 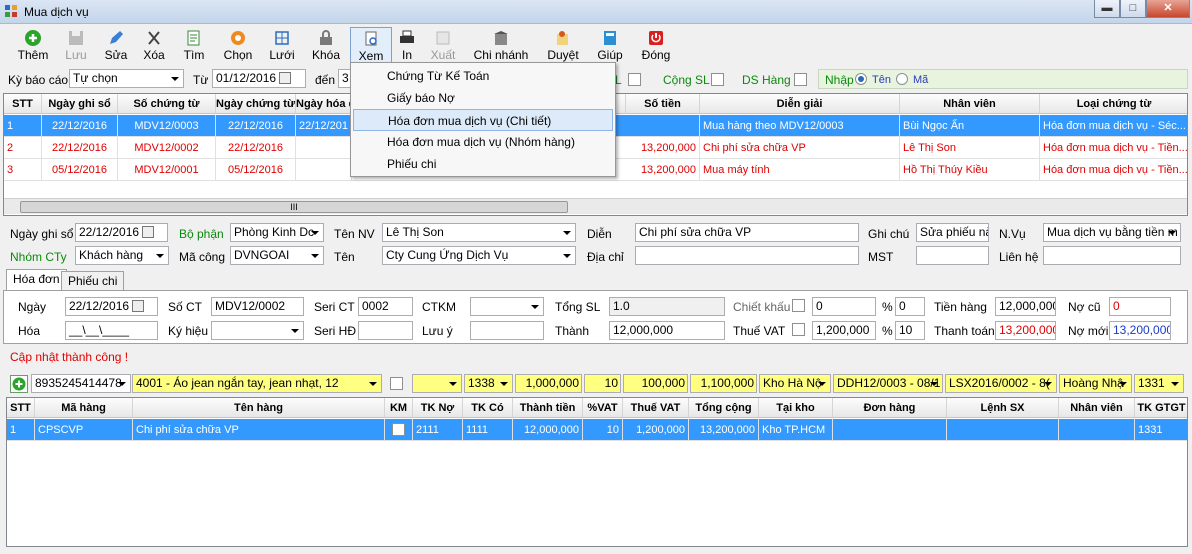 What do you see at coordinates (122, 255) in the screenshot?
I see `company-group-select: Khách hàng` at bounding box center [122, 255].